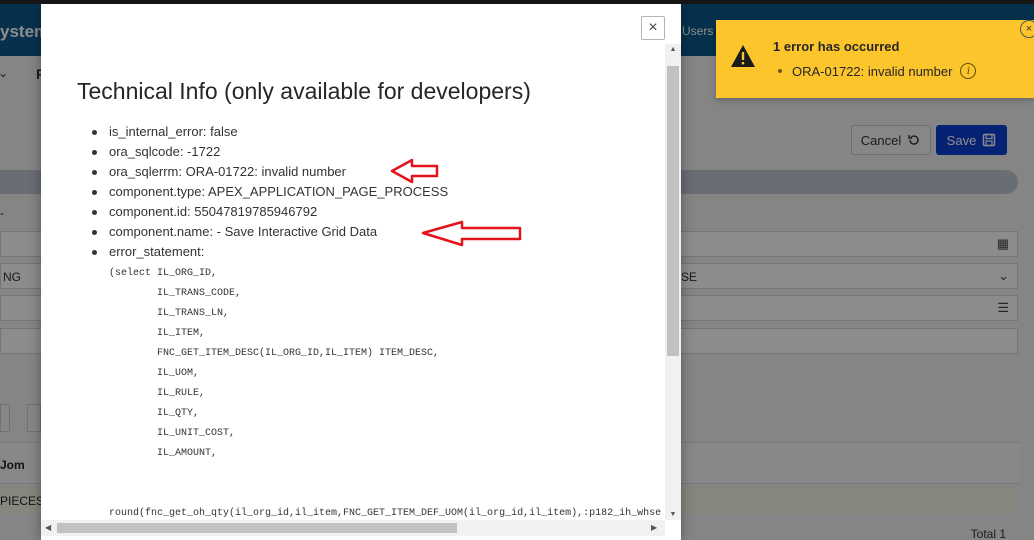 This screenshot has height=540, width=1034. What do you see at coordinates (173, 131) in the screenshot?
I see `info-item-text: is_internal_error: false` at bounding box center [173, 131].